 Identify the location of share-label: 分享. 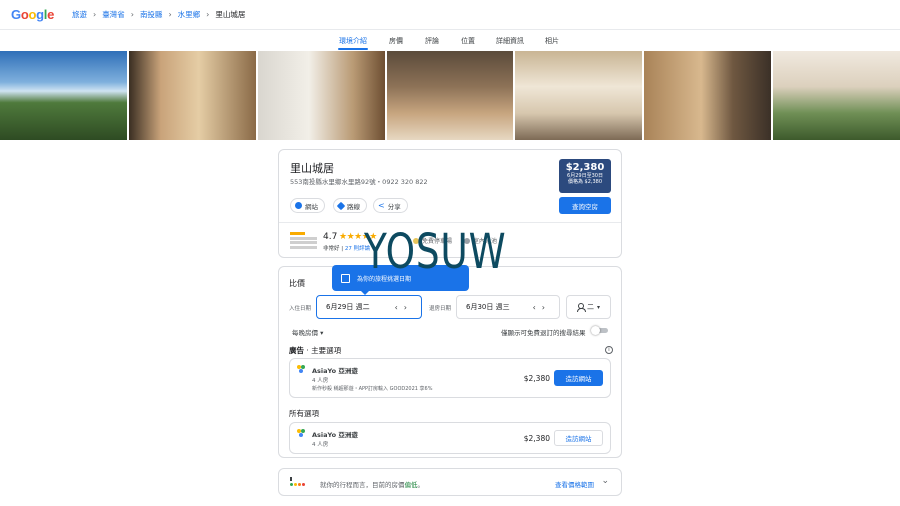
(394, 206).